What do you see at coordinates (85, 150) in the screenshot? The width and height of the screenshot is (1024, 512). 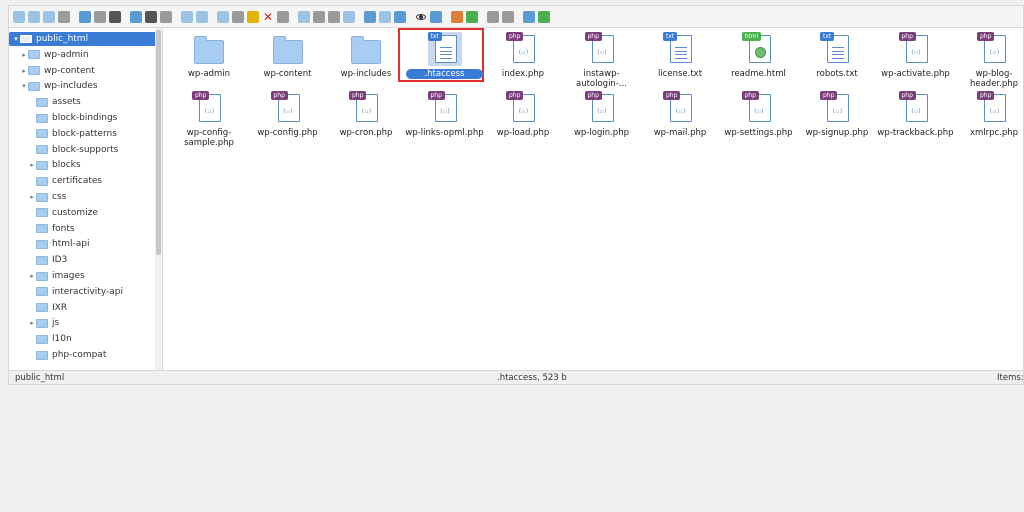 I see `tree-item: block-supports` at bounding box center [85, 150].